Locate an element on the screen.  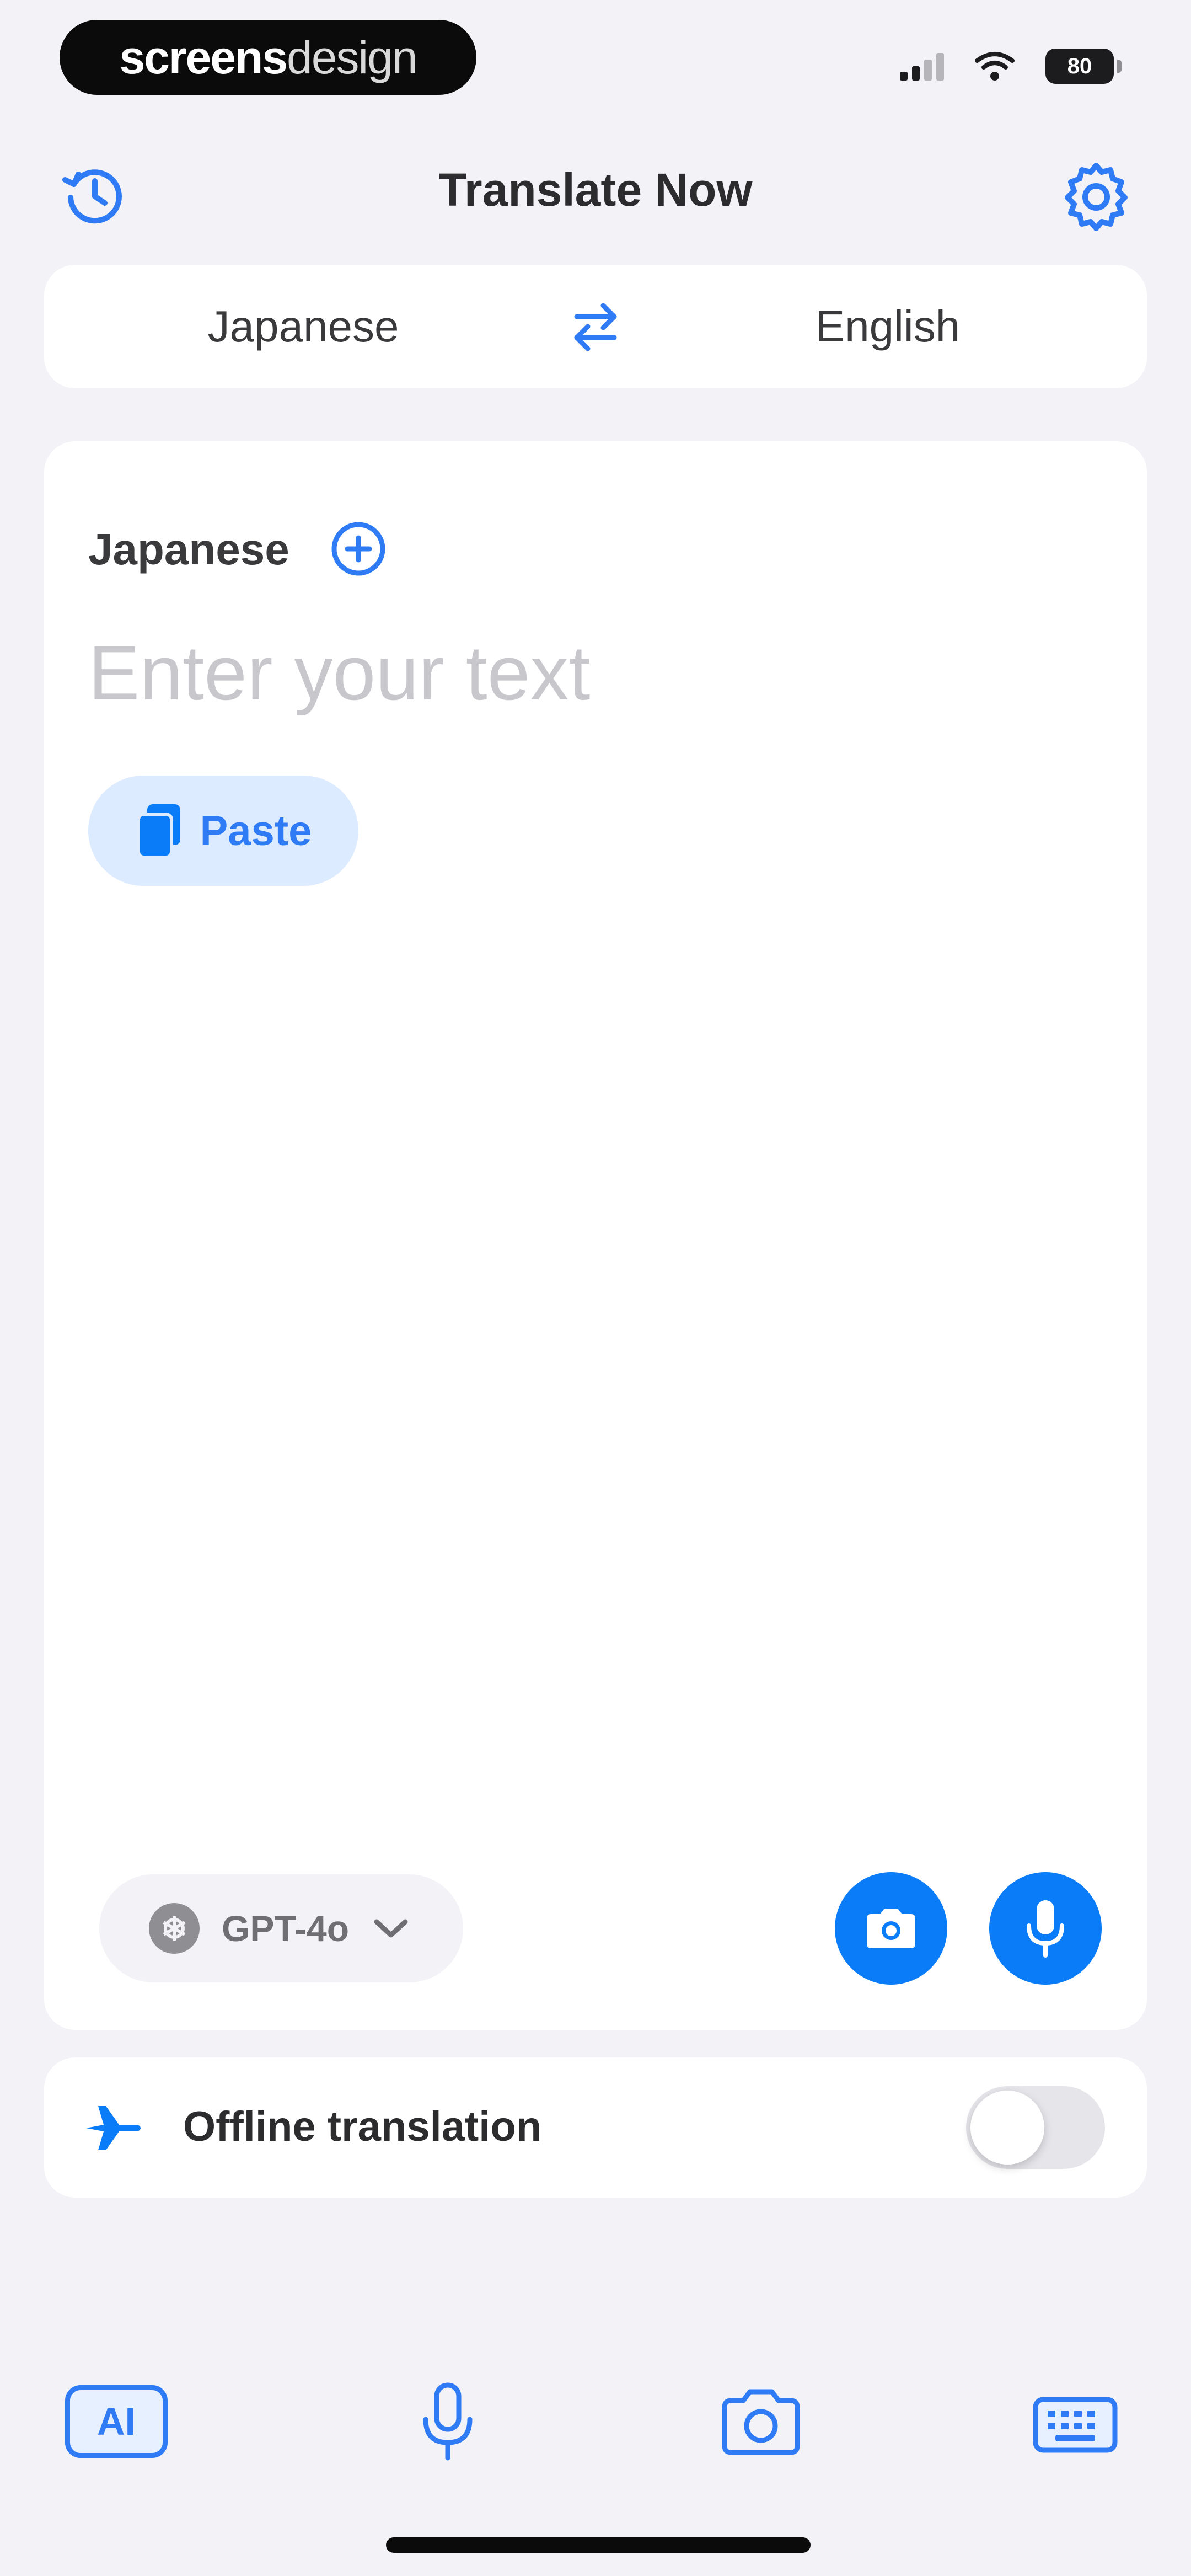
source-text-input is located at coordinates (595, 673).